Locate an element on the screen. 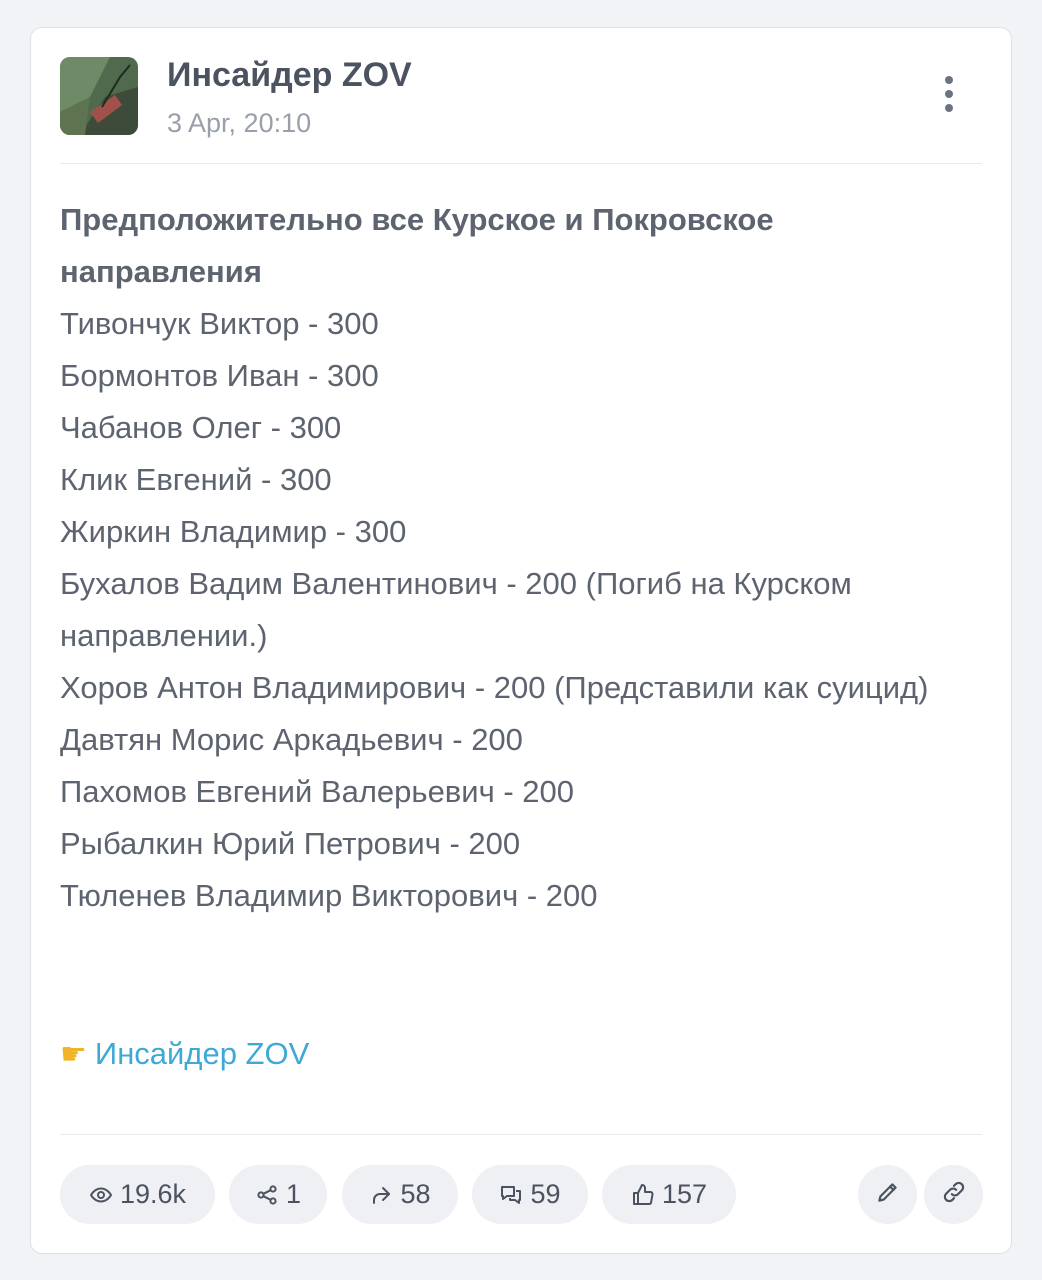 This screenshot has width=1042, height=1280. comments-count: 59 is located at coordinates (545, 1194).